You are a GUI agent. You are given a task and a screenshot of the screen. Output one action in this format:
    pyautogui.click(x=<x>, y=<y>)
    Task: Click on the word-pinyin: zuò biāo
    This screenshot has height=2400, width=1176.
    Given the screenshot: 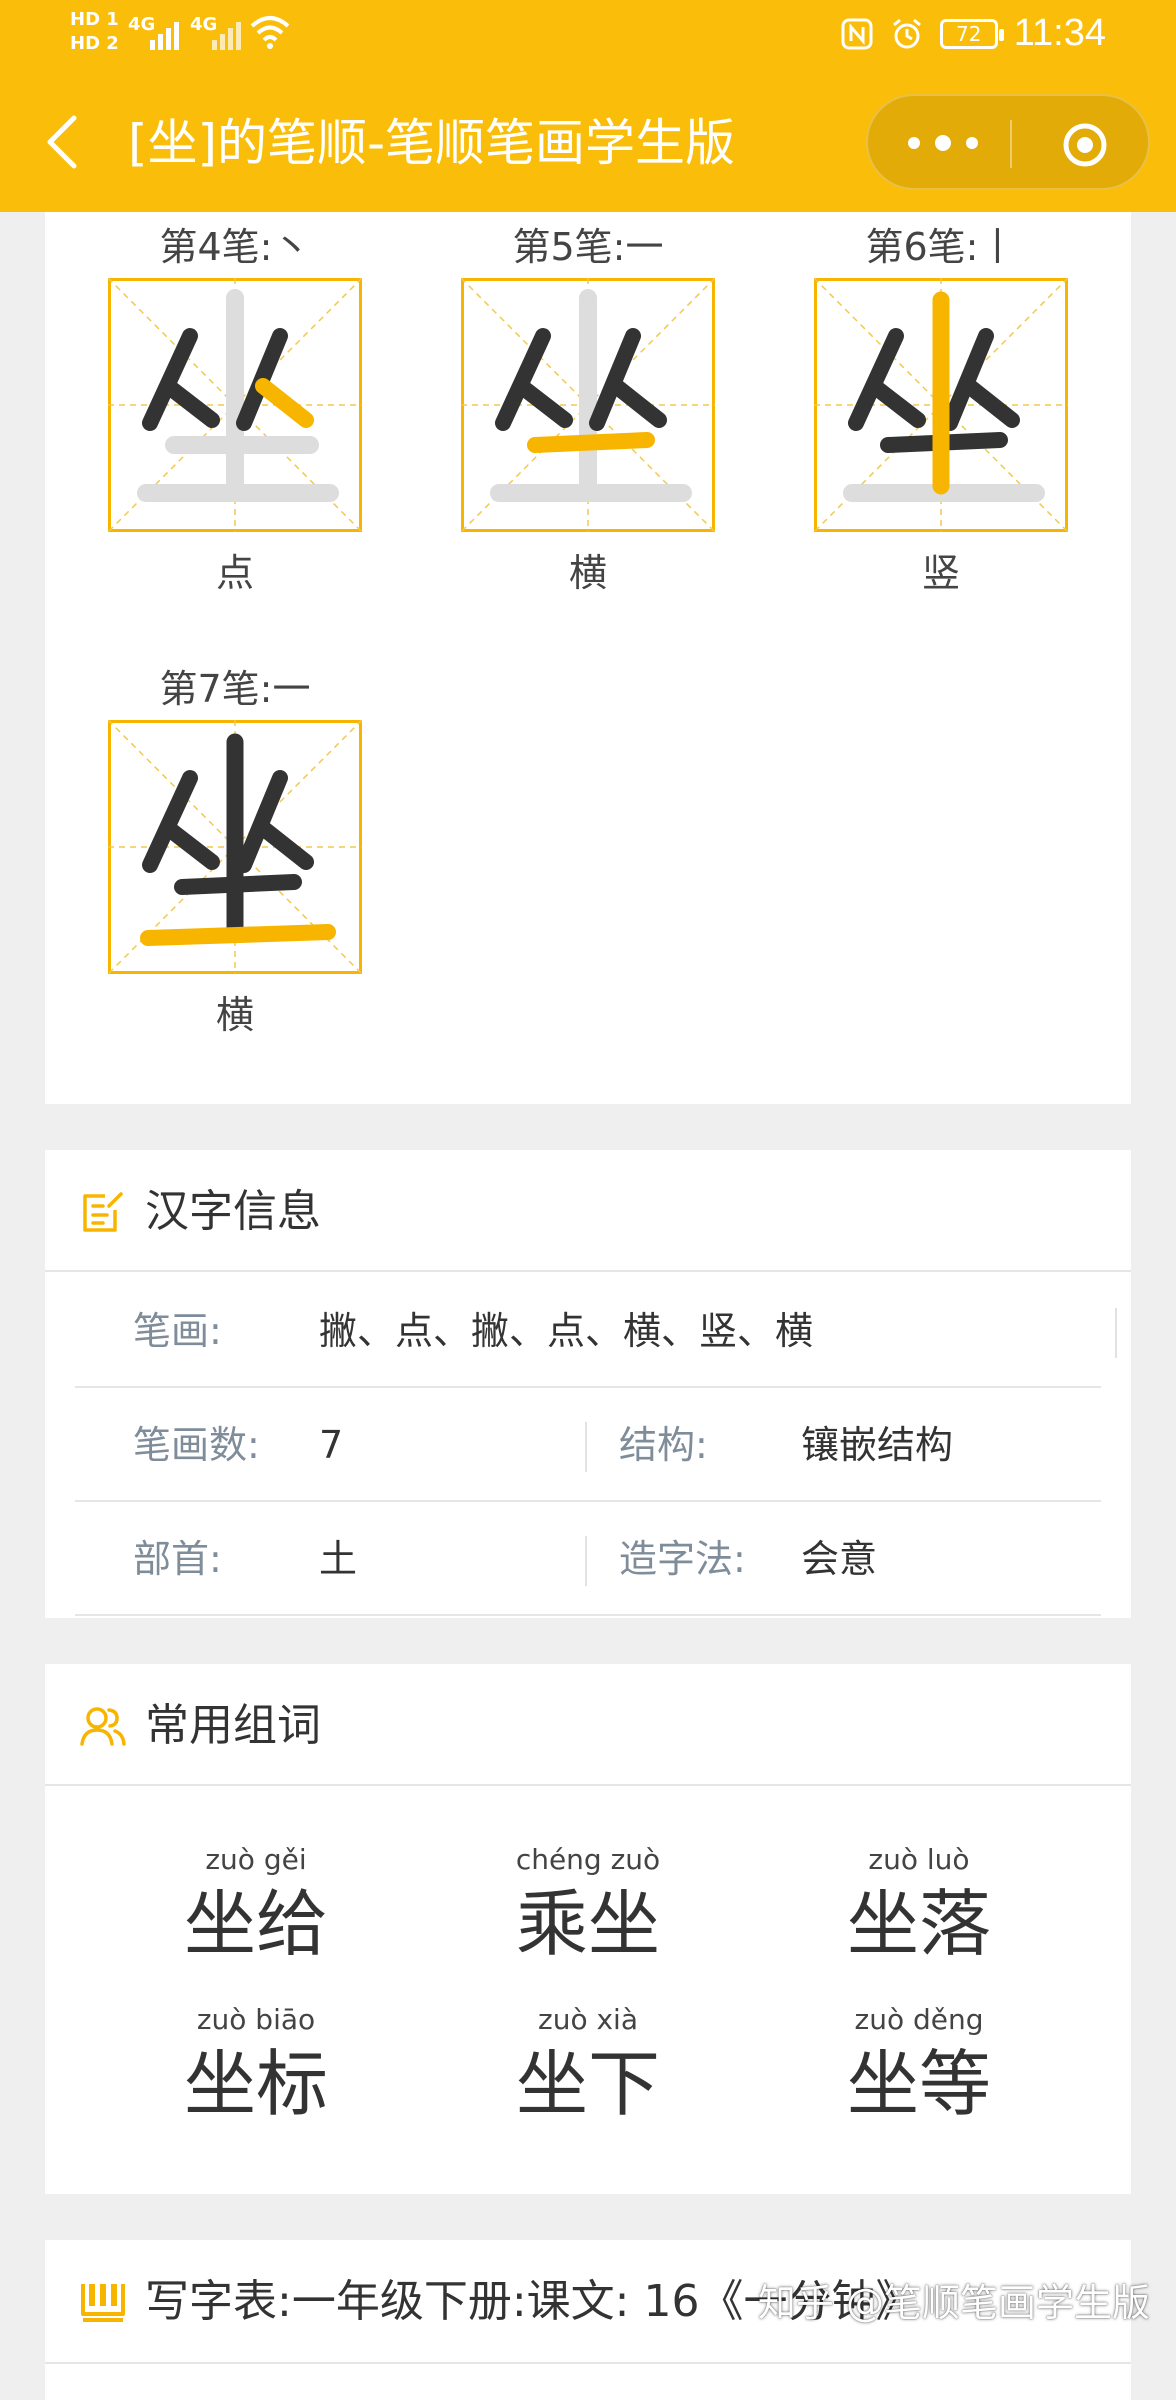 What is the action you would take?
    pyautogui.click(x=256, y=2019)
    